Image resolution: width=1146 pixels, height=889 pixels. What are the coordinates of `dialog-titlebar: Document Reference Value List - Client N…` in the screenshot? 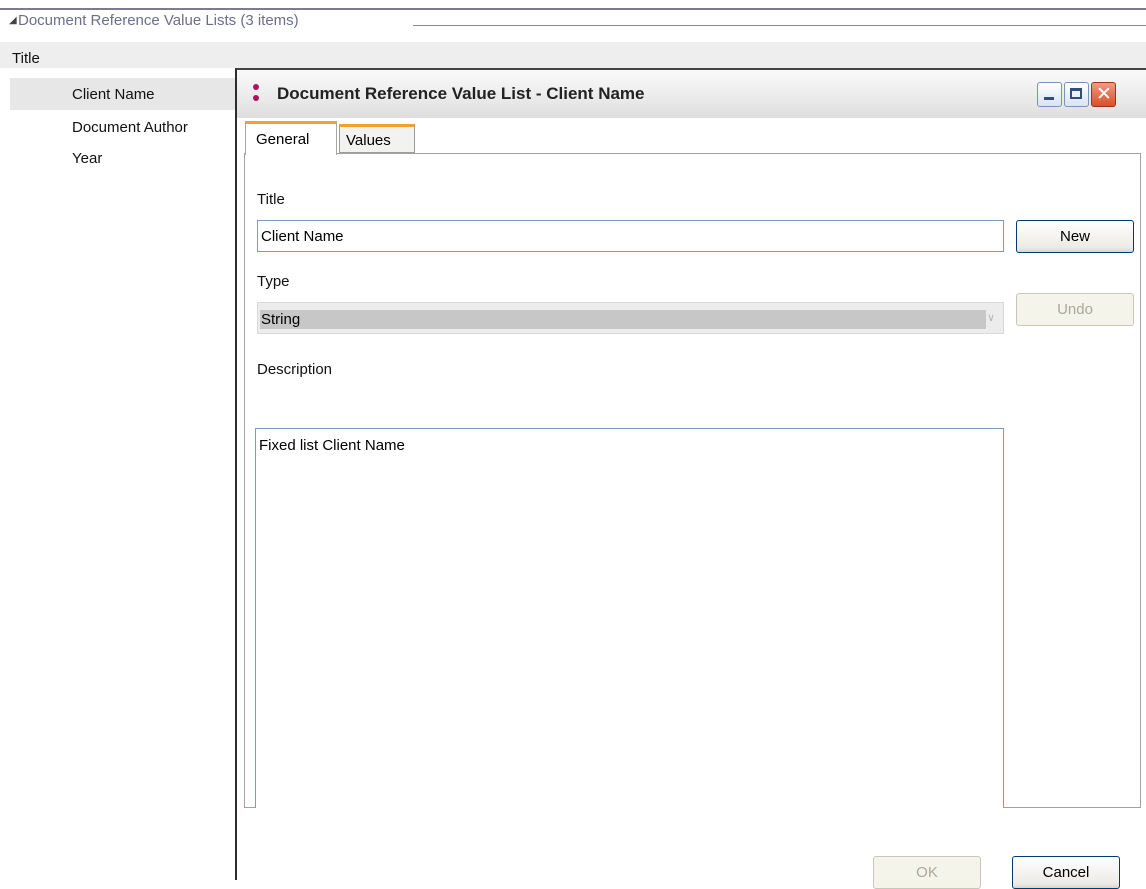 It's located at (691, 94).